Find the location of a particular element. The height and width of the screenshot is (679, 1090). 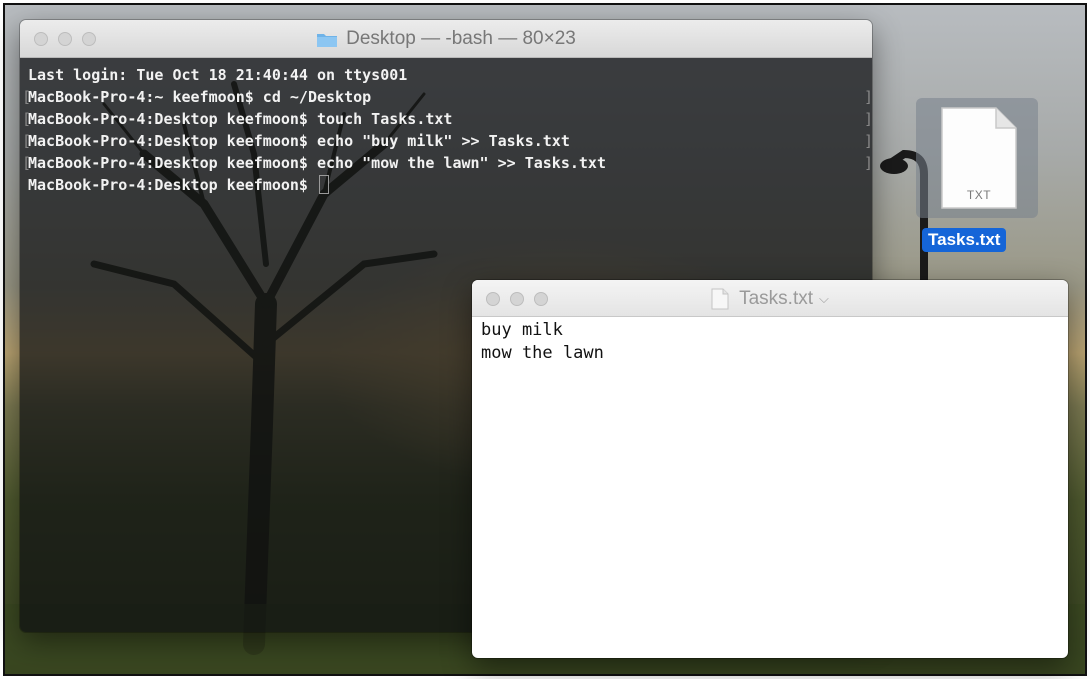

editor-title-text: Tasks.txt is located at coordinates (776, 298).